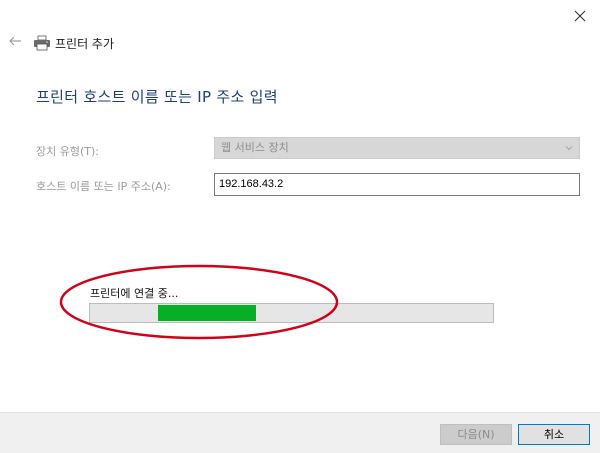 The height and width of the screenshot is (453, 600). Describe the element at coordinates (207, 313) in the screenshot. I see `progress-indicator` at that location.